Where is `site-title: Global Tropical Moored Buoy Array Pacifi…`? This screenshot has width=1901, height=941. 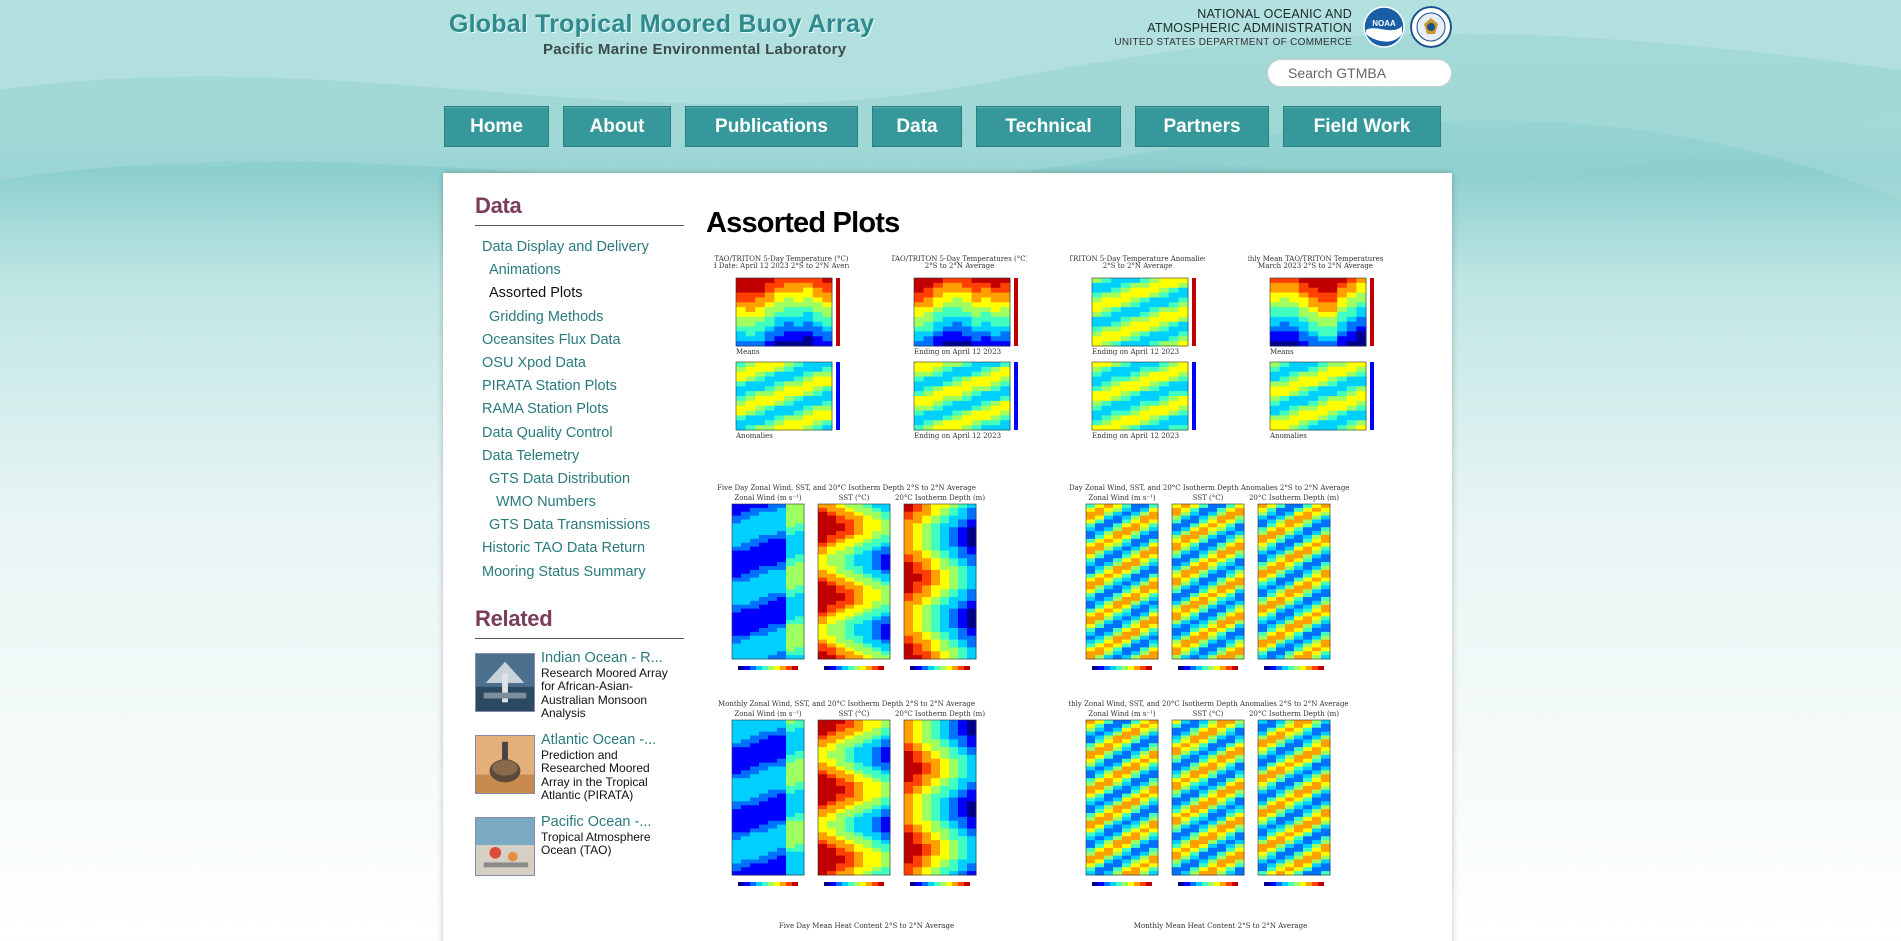 site-title: Global Tropical Moored Buoy Array Pacifi… is located at coordinates (661, 34).